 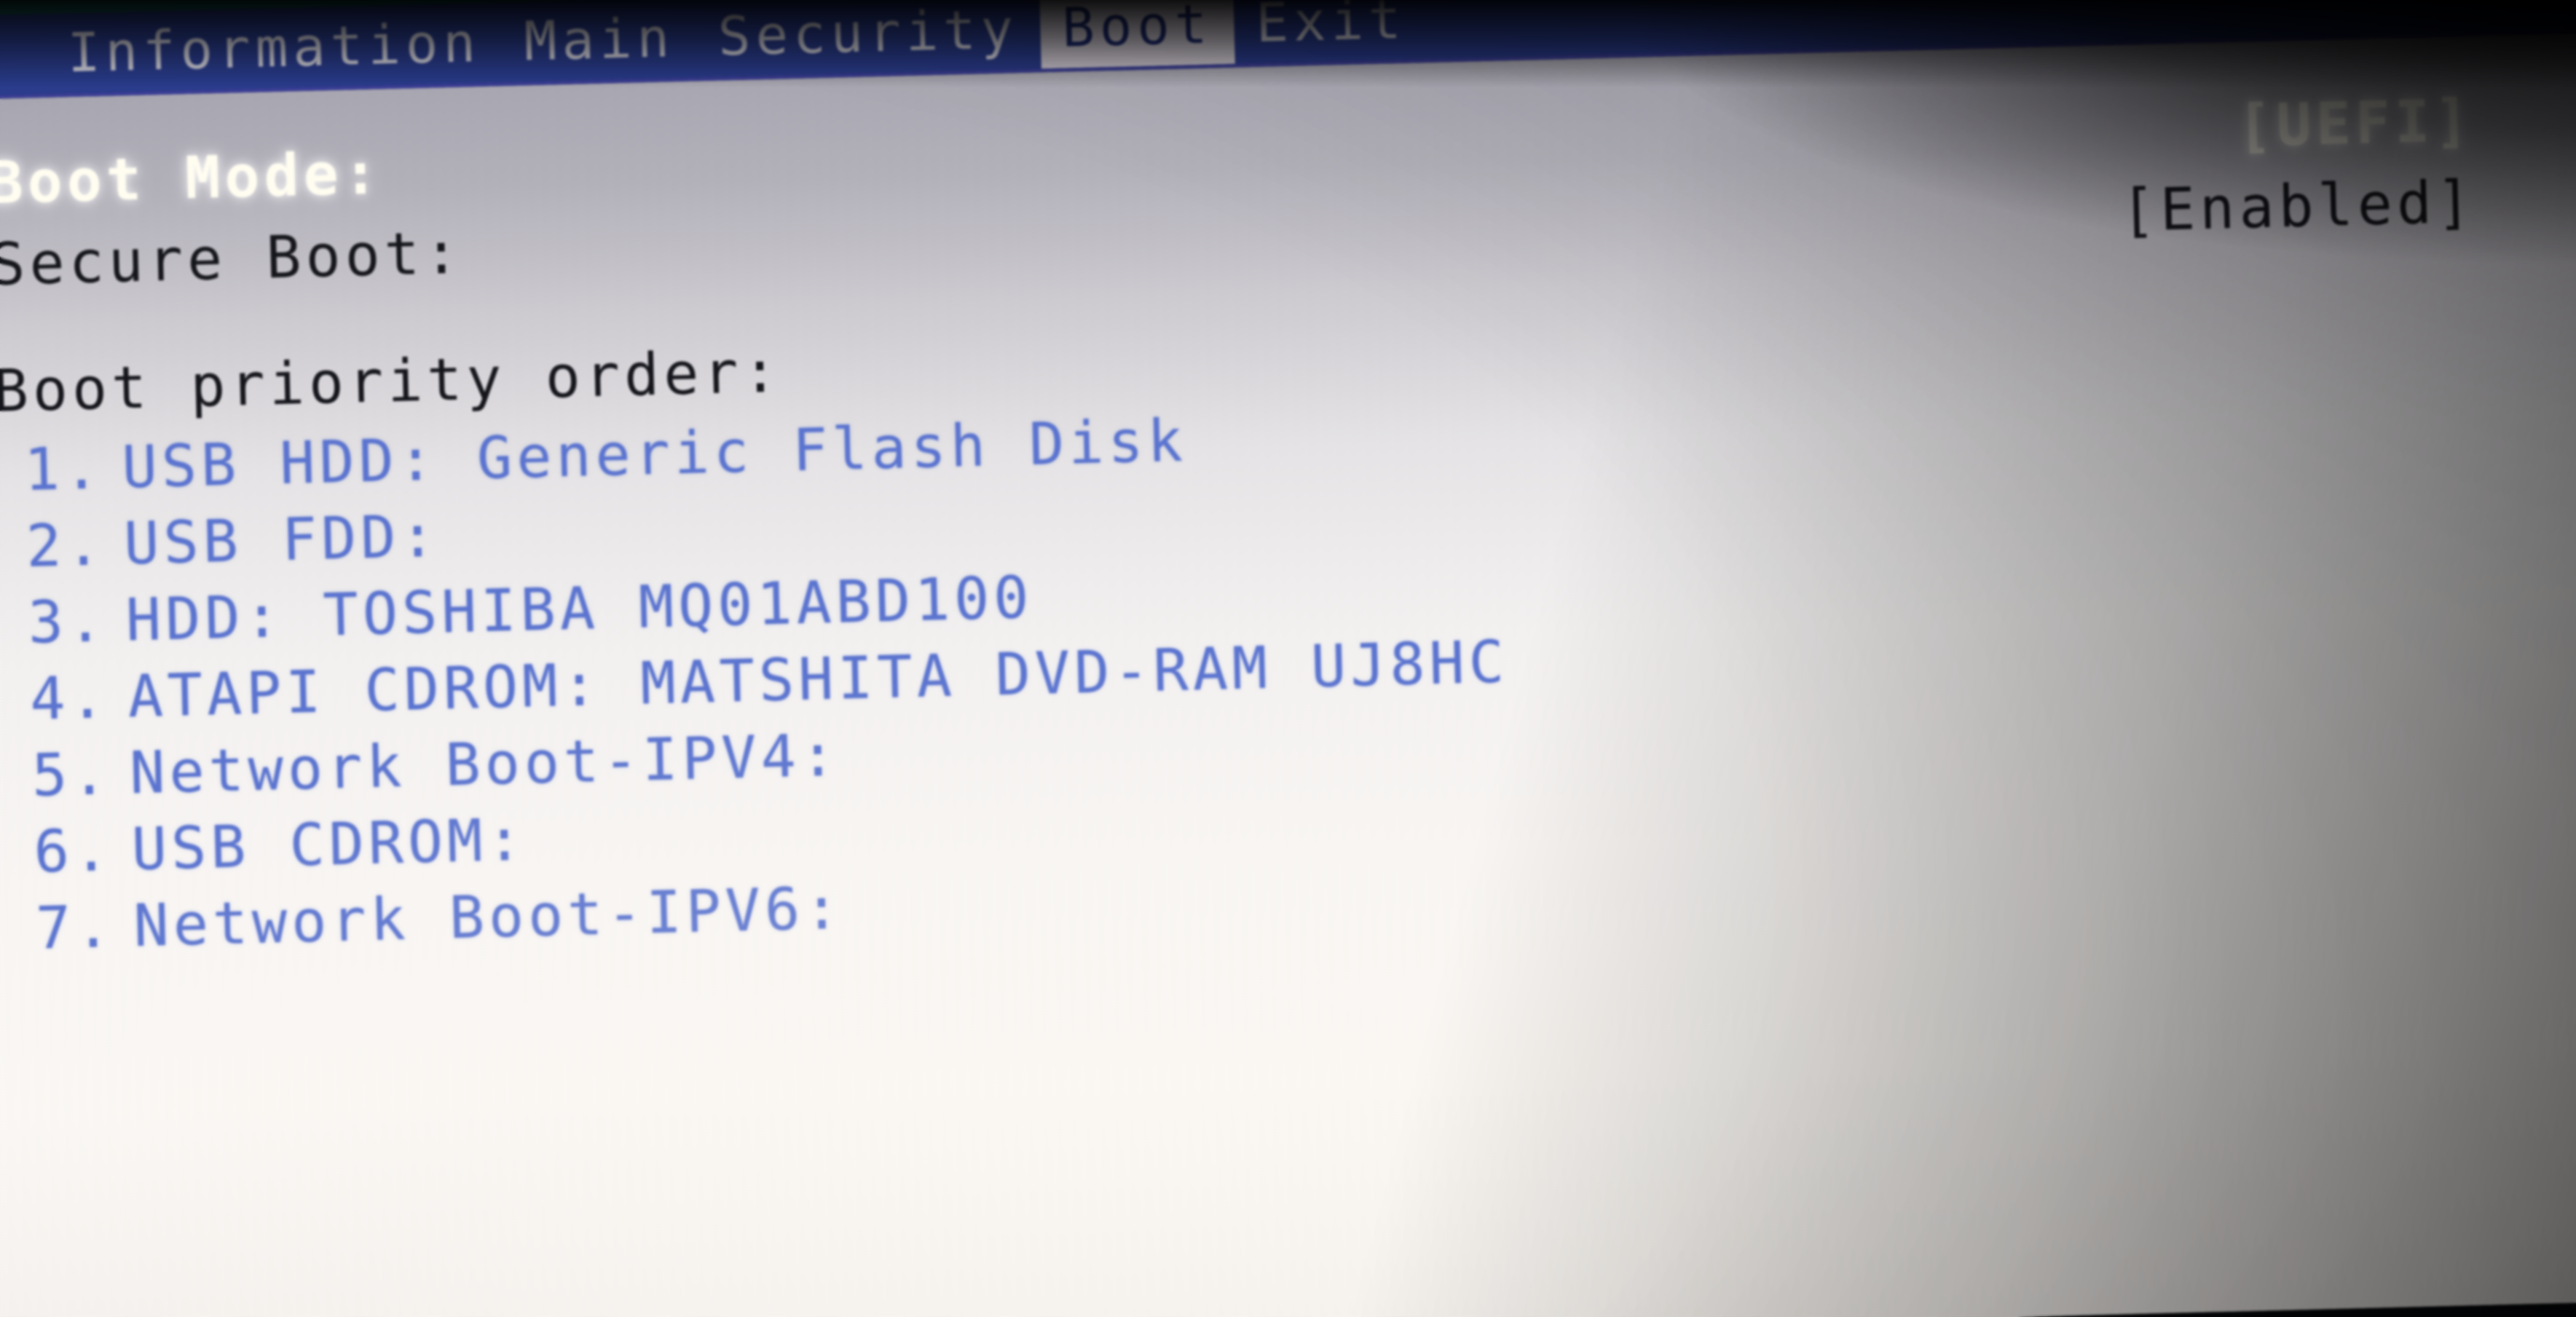 I want to click on boot-item-index: 7., so click(x=75, y=927).